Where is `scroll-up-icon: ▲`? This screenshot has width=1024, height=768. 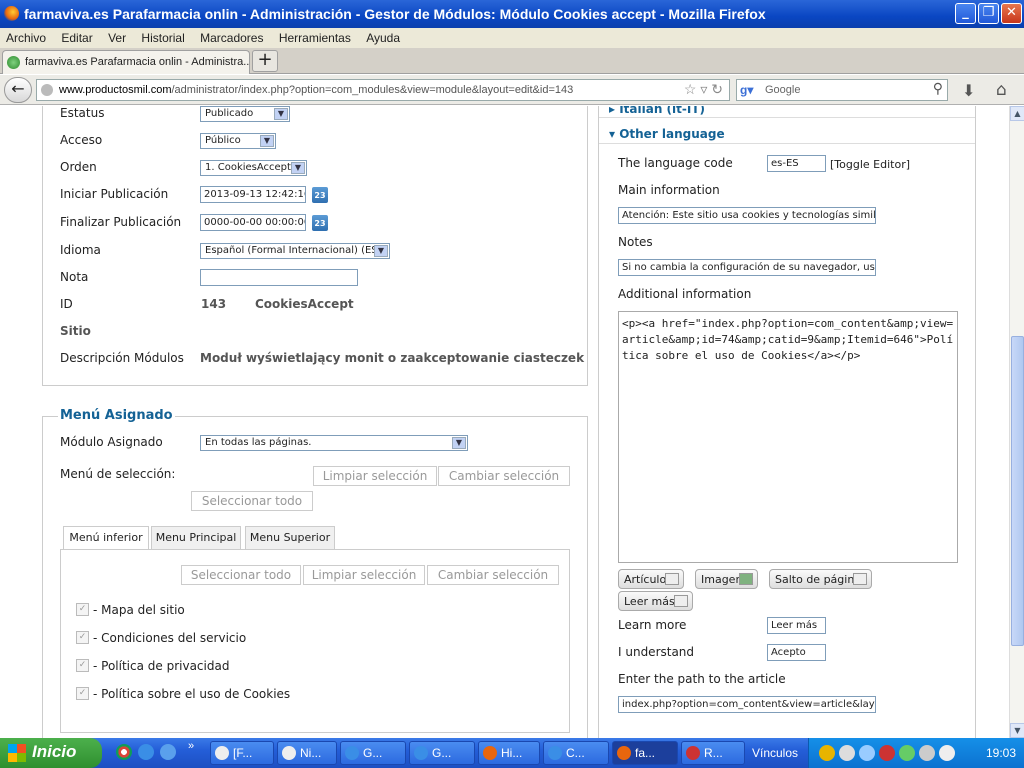
scroll-up-icon: ▲ is located at coordinates (1017, 113).